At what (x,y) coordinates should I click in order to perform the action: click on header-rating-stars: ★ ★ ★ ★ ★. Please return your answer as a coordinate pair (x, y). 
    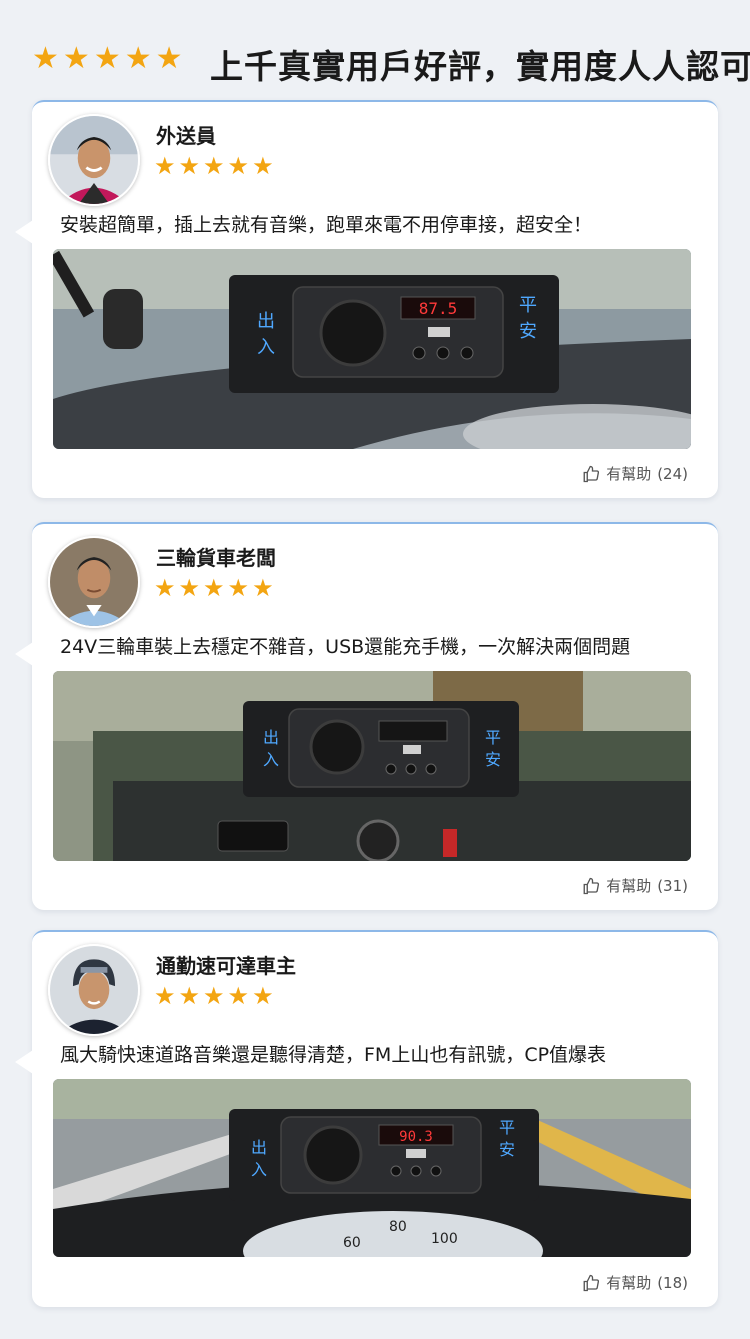
    Looking at the image, I should click on (107, 59).